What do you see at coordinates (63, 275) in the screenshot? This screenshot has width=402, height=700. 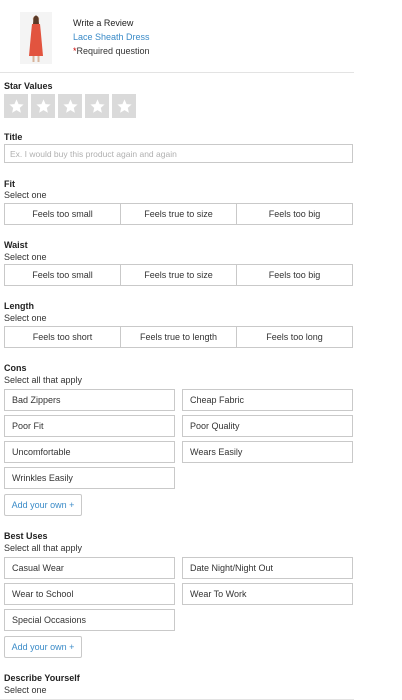 I see `waist-option-too-small: Feels too small` at bounding box center [63, 275].